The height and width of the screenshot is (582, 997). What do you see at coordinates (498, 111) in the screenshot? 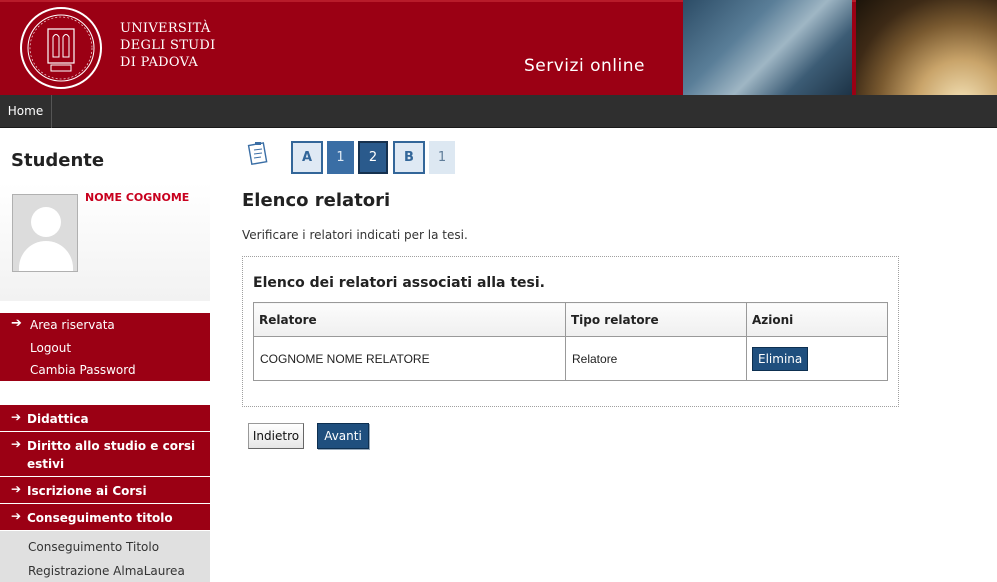
I see `top-navbar: Home` at bounding box center [498, 111].